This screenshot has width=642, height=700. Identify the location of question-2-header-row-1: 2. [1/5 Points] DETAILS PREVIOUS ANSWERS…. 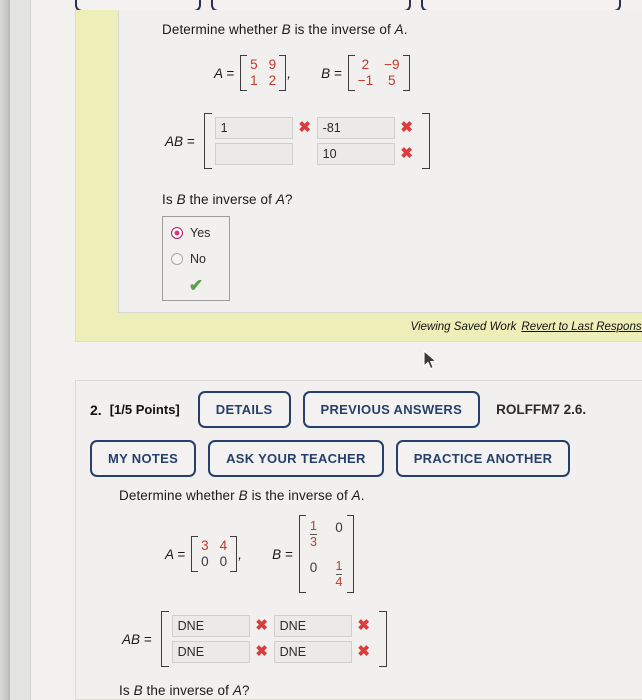
(366, 409).